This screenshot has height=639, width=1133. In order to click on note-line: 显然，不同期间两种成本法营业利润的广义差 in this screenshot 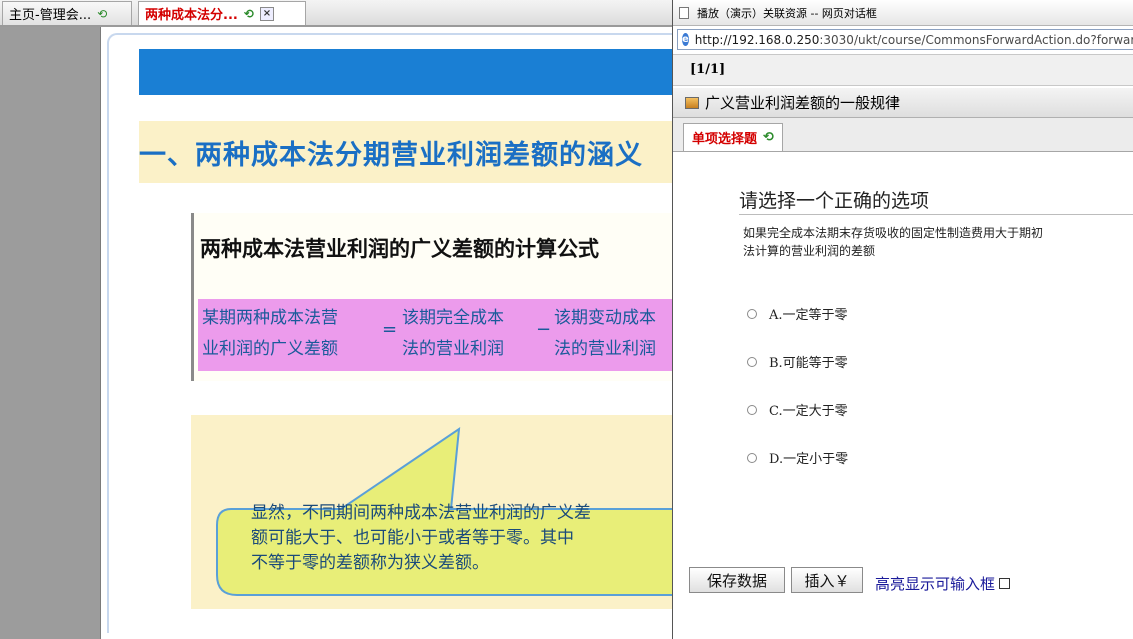, I will do `click(421, 513)`.